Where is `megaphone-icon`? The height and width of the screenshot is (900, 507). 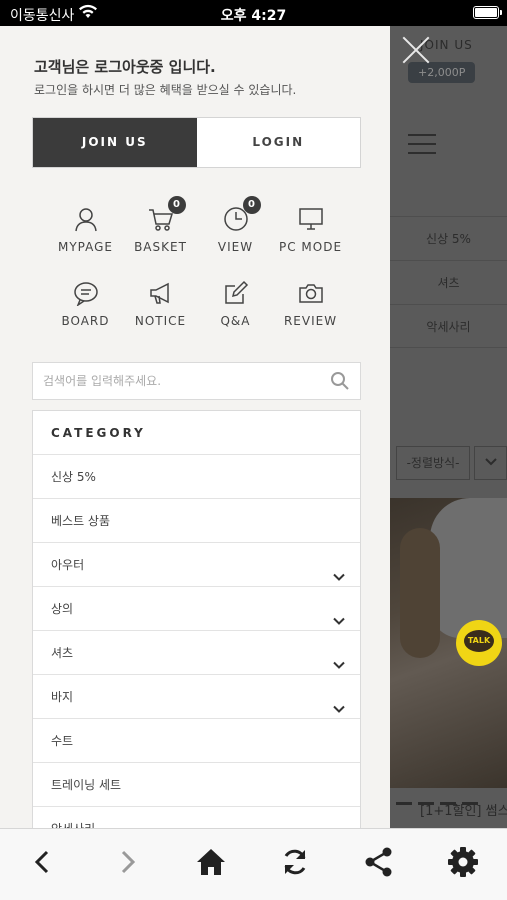
megaphone-icon is located at coordinates (161, 293).